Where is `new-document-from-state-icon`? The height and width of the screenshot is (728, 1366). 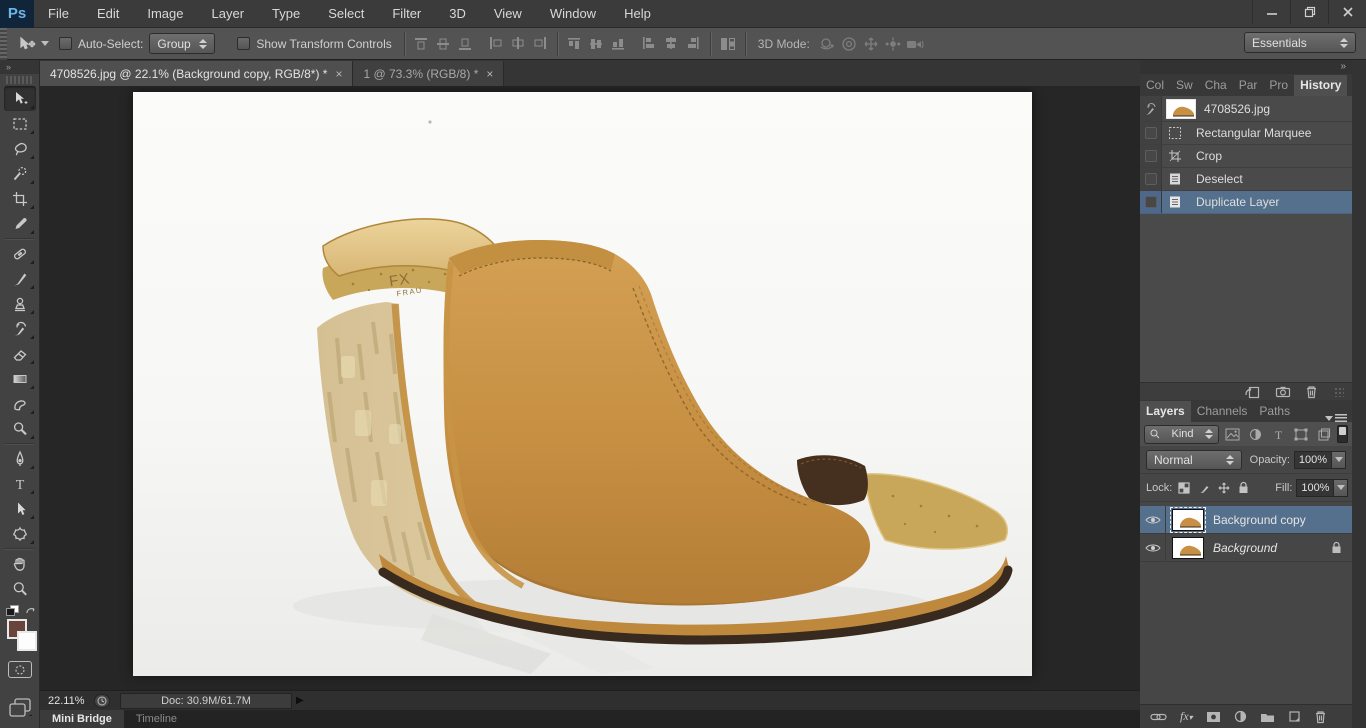 new-document-from-state-icon is located at coordinates (1252, 392).